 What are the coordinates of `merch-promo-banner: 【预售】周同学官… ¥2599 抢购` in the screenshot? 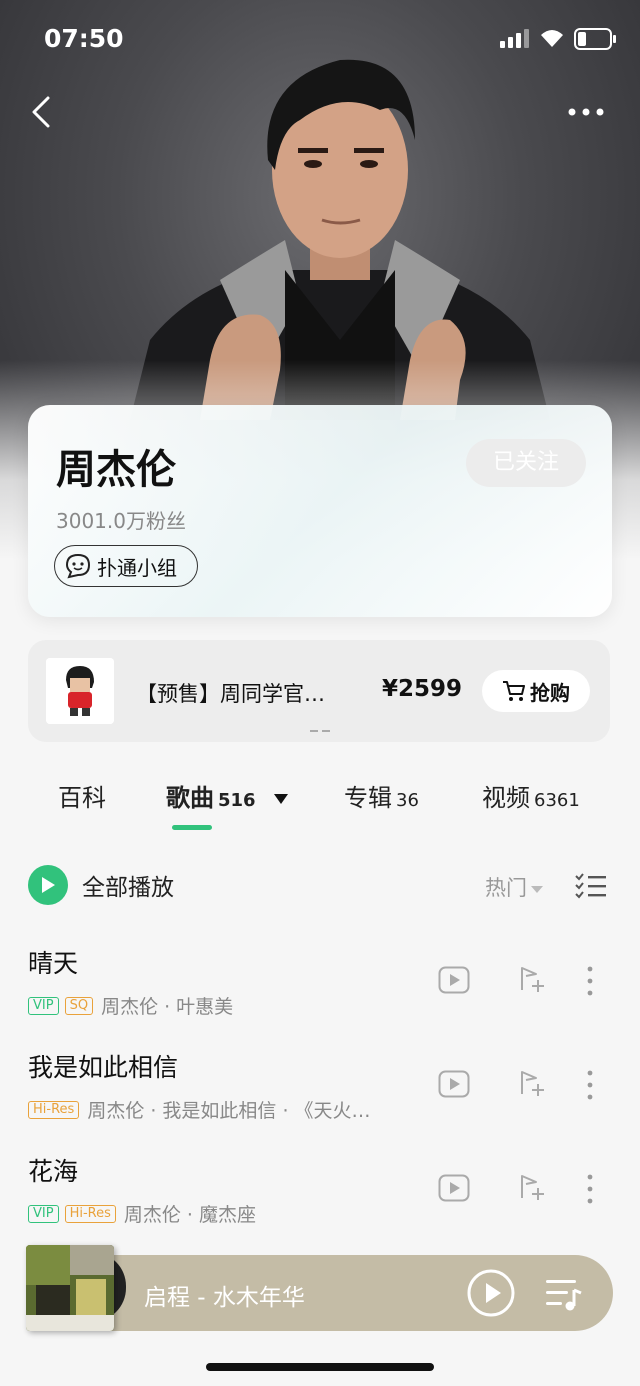 It's located at (319, 691).